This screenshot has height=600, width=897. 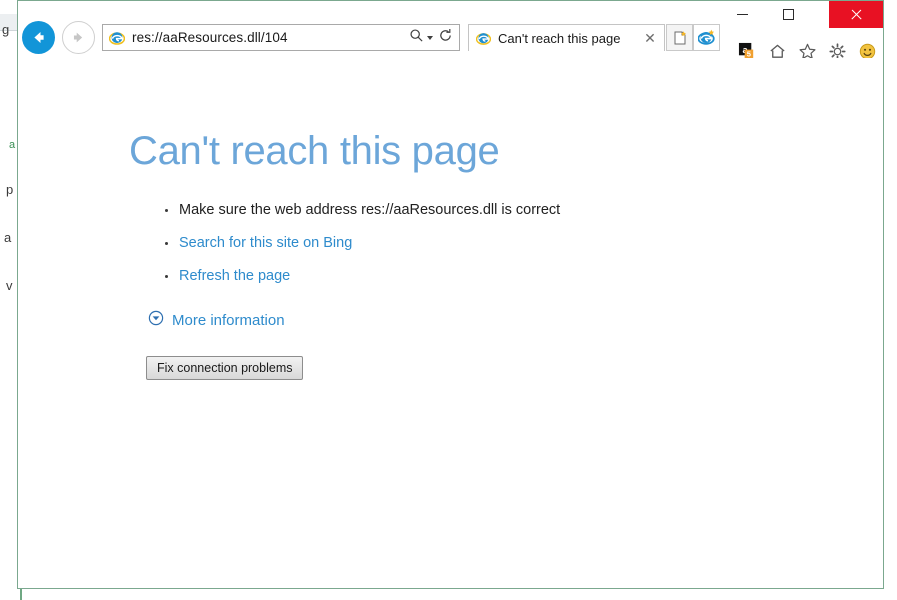 What do you see at coordinates (359, 276) in the screenshot?
I see `list-item: Refresh the page` at bounding box center [359, 276].